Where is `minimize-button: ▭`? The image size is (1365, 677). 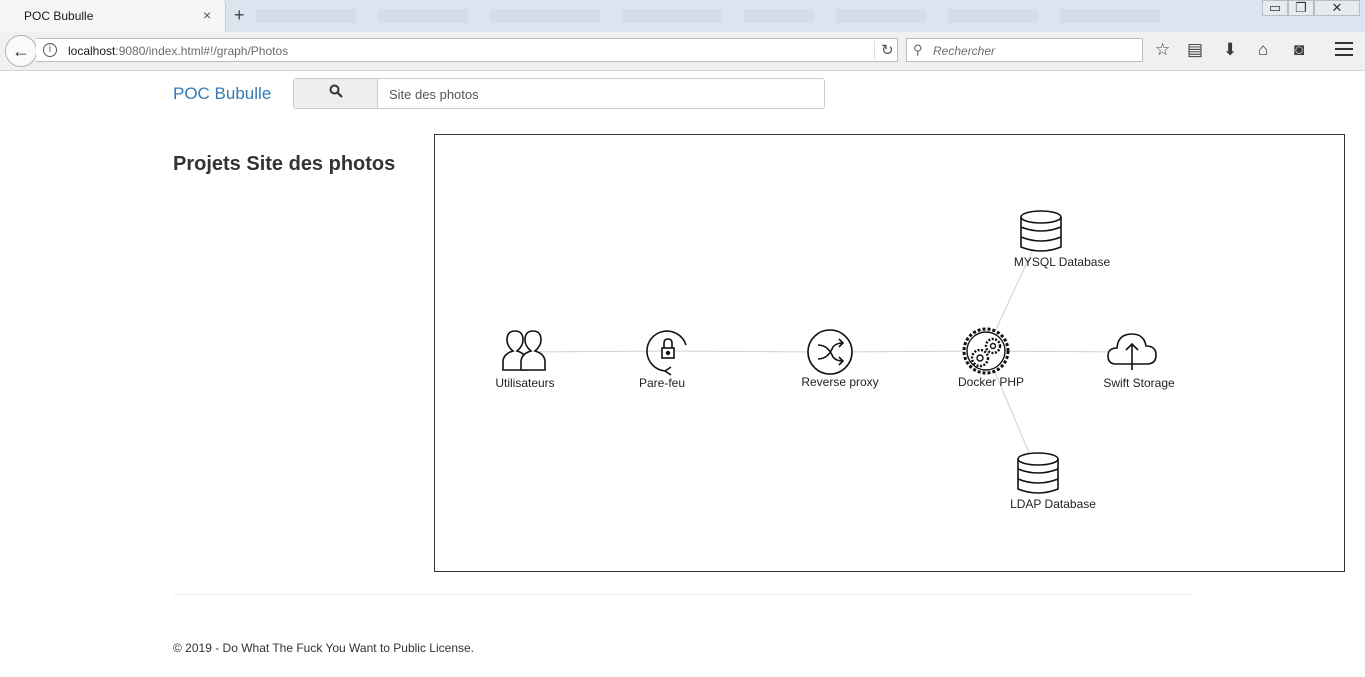
minimize-button: ▭ is located at coordinates (1275, 8).